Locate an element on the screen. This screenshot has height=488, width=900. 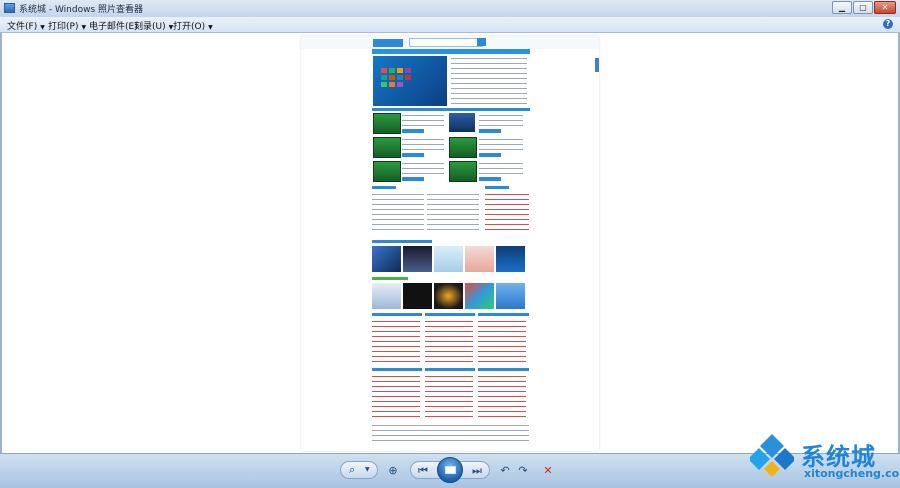
photo-viewer-app-icon is located at coordinates (9, 8).